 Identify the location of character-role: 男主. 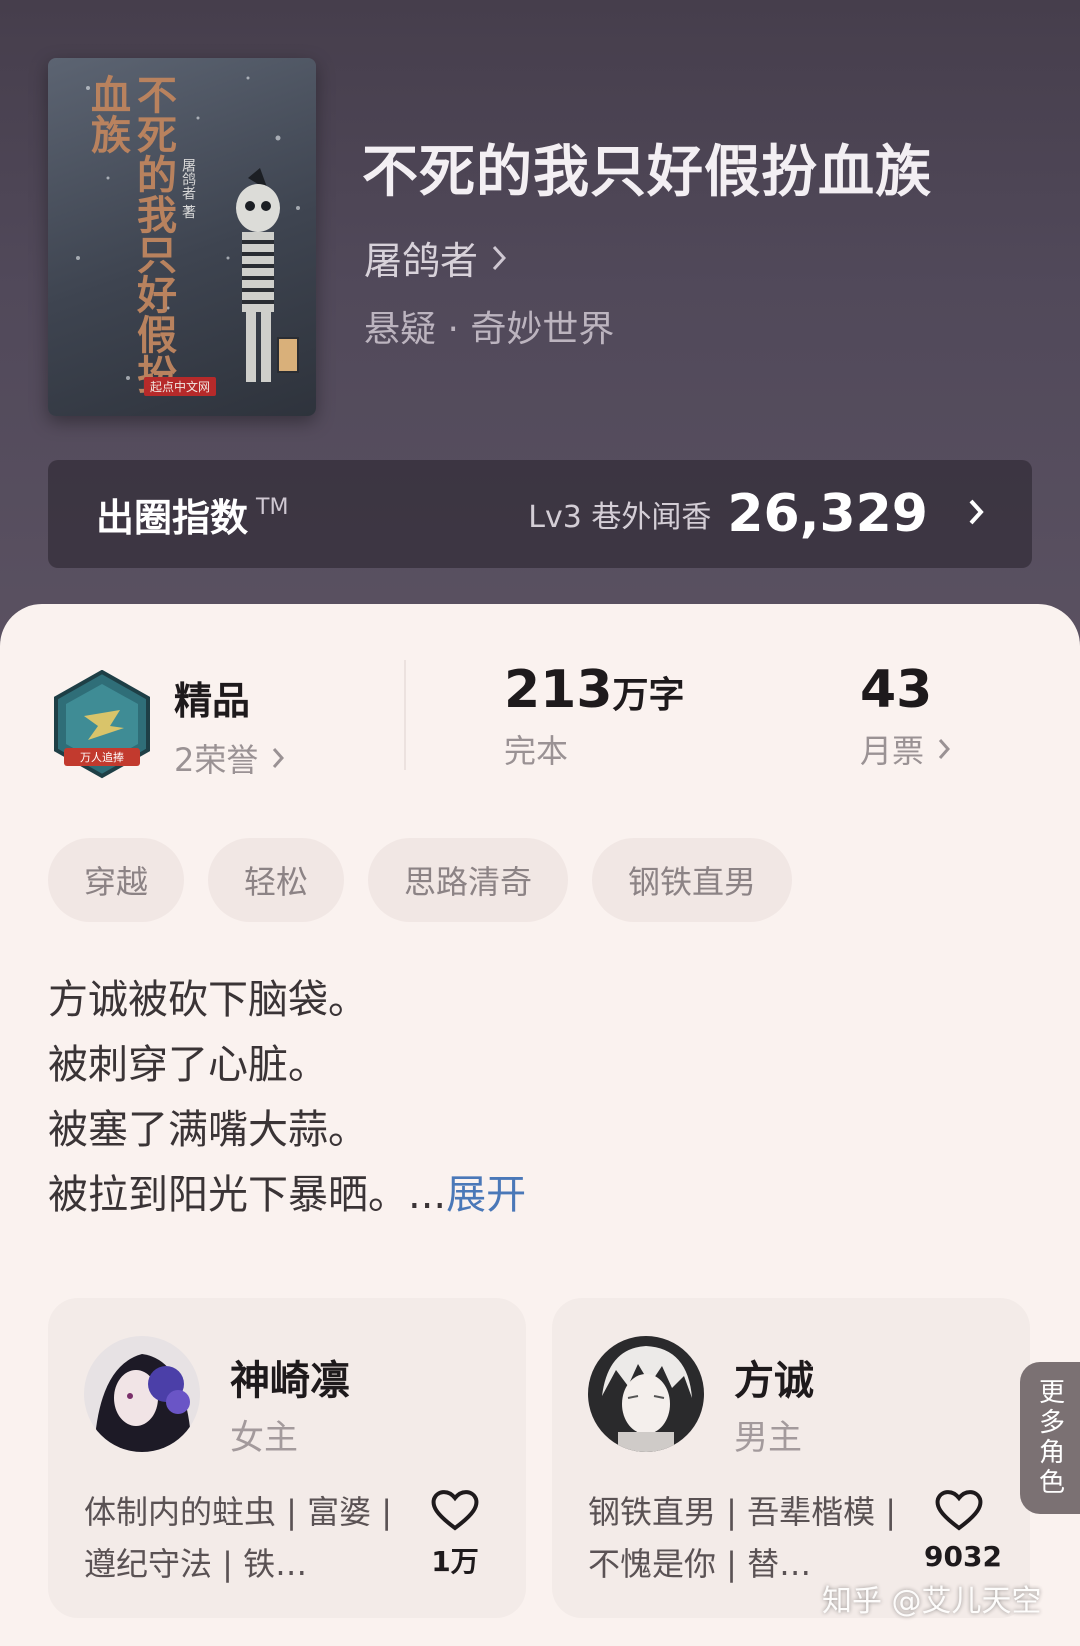
(768, 1438).